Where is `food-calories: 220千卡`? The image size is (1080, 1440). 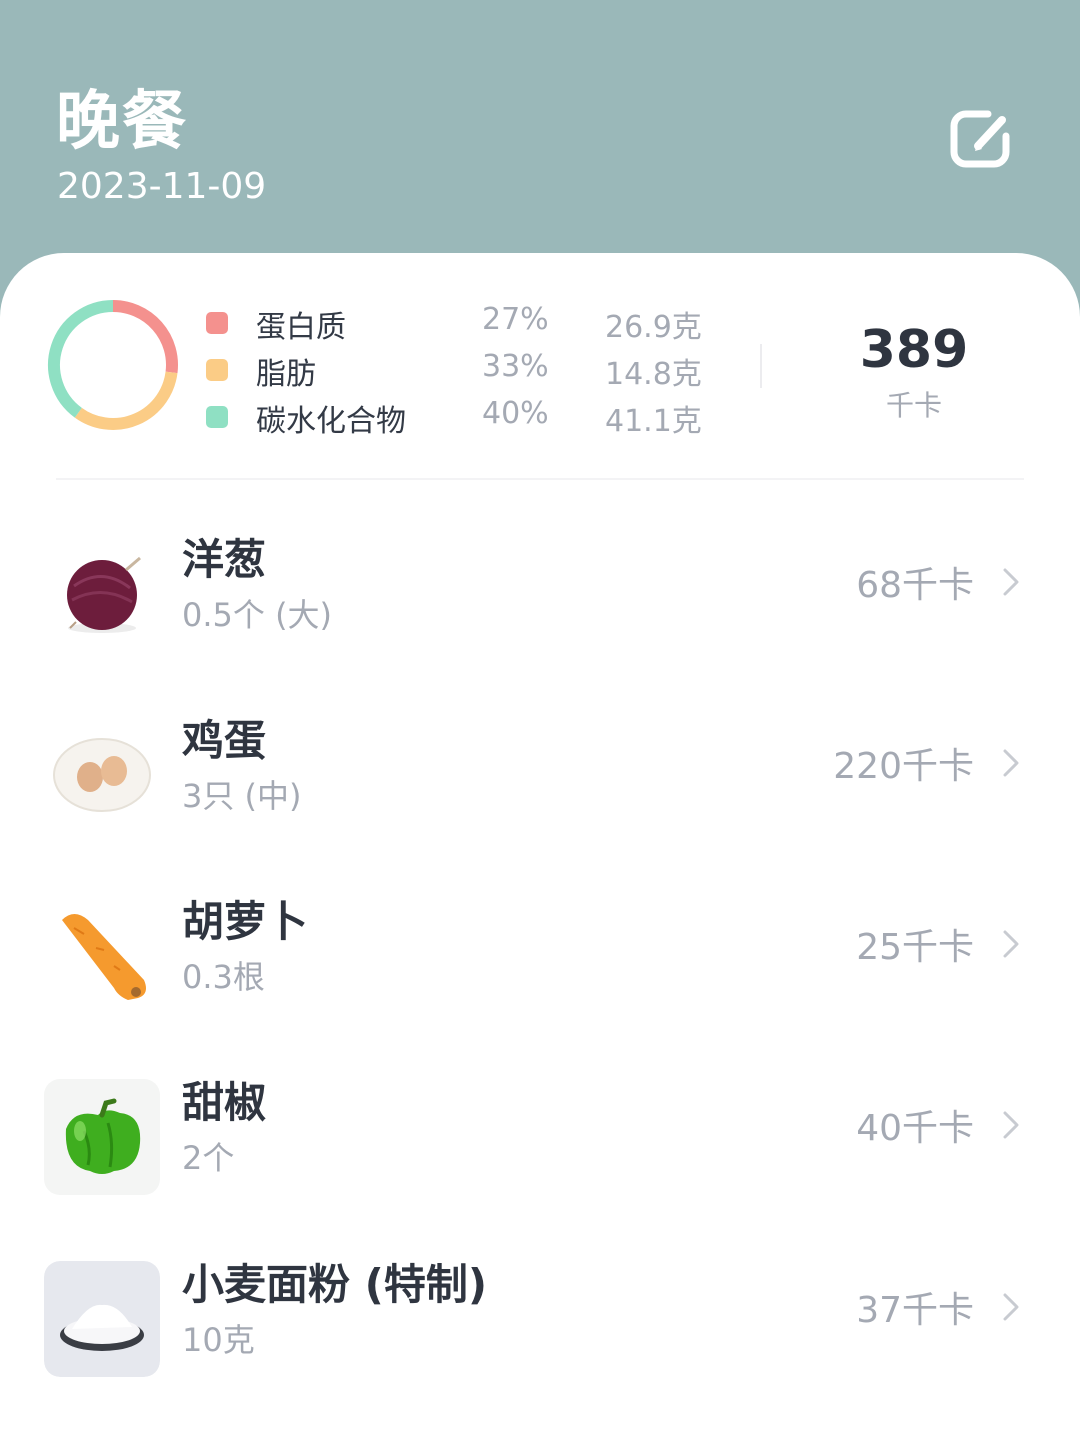
food-calories: 220千卡 is located at coordinates (903, 766).